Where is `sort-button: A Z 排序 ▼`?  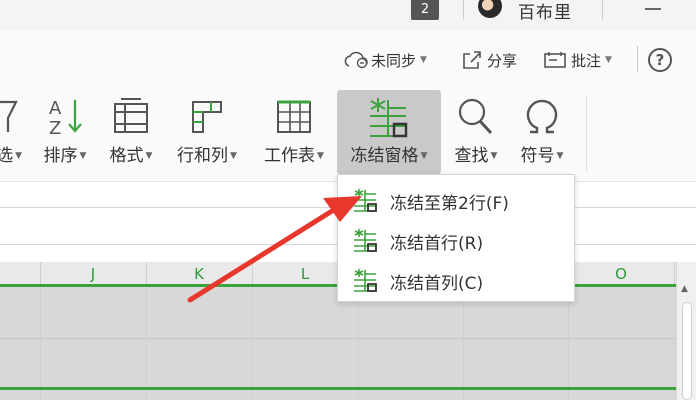 sort-button: A Z 排序 ▼ is located at coordinates (65, 132).